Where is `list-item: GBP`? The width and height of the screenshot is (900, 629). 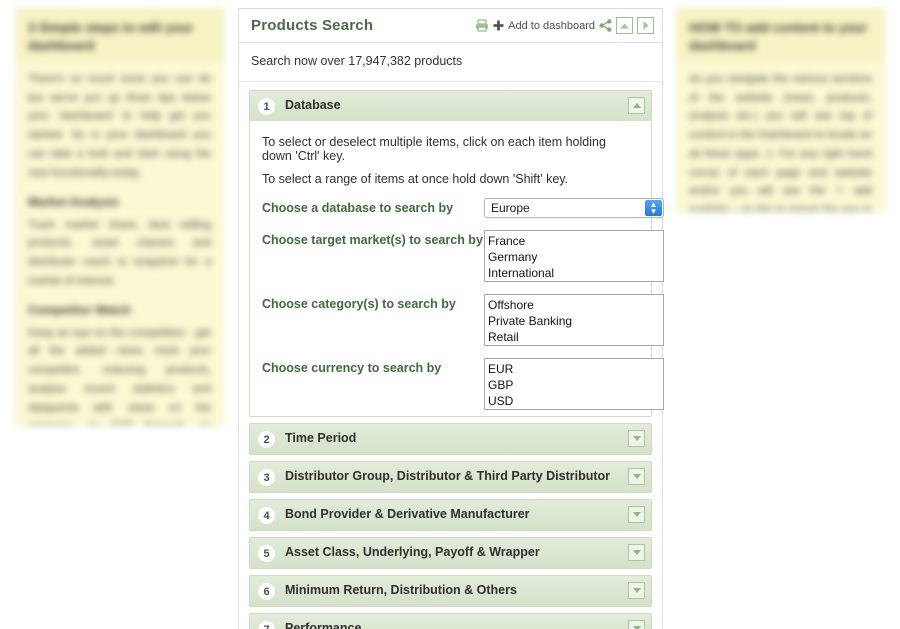
list-item: GBP is located at coordinates (575, 385).